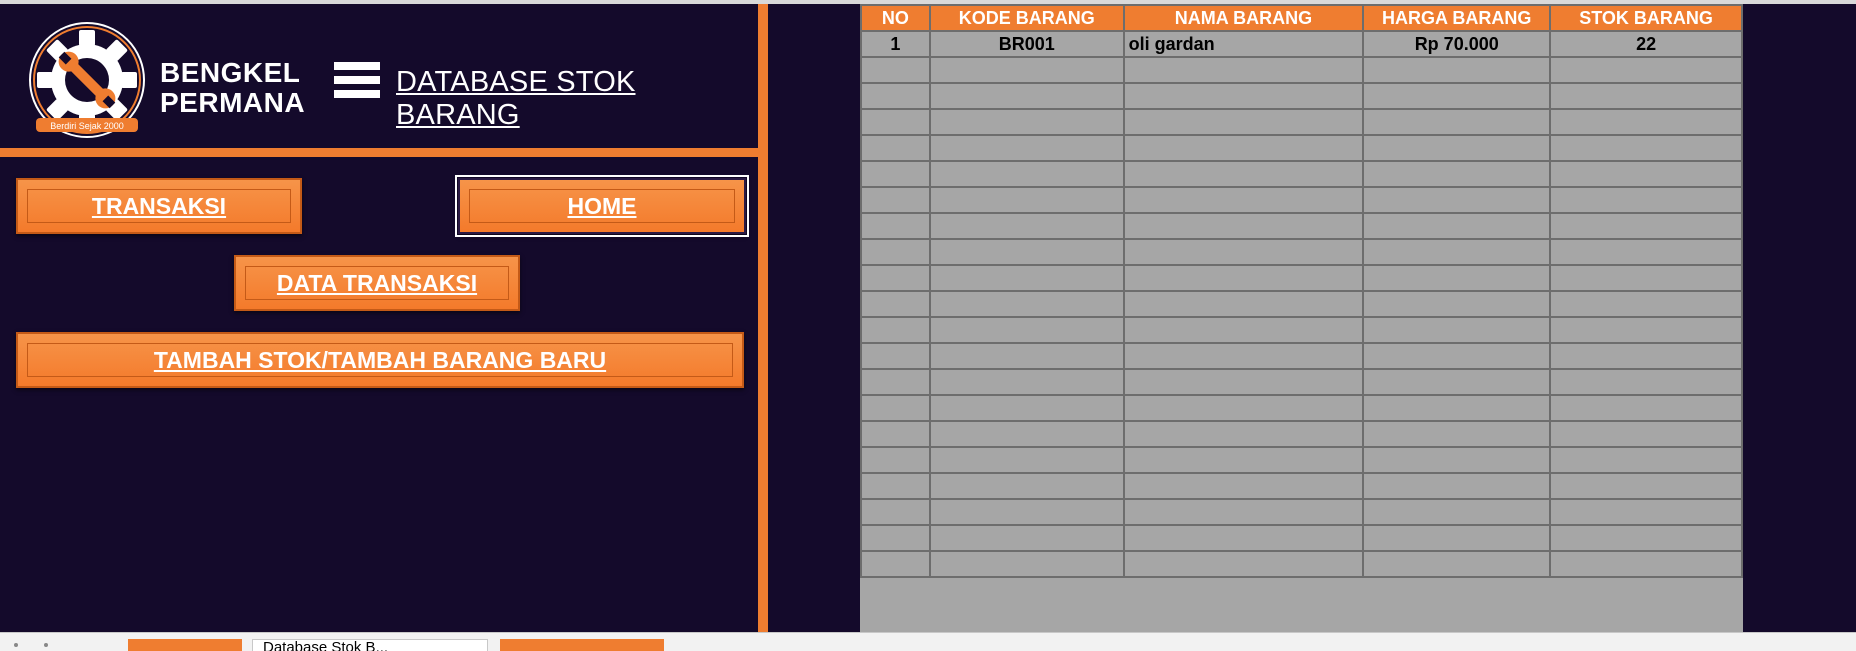  Describe the element at coordinates (357, 84) in the screenshot. I see `menu-icon` at that location.